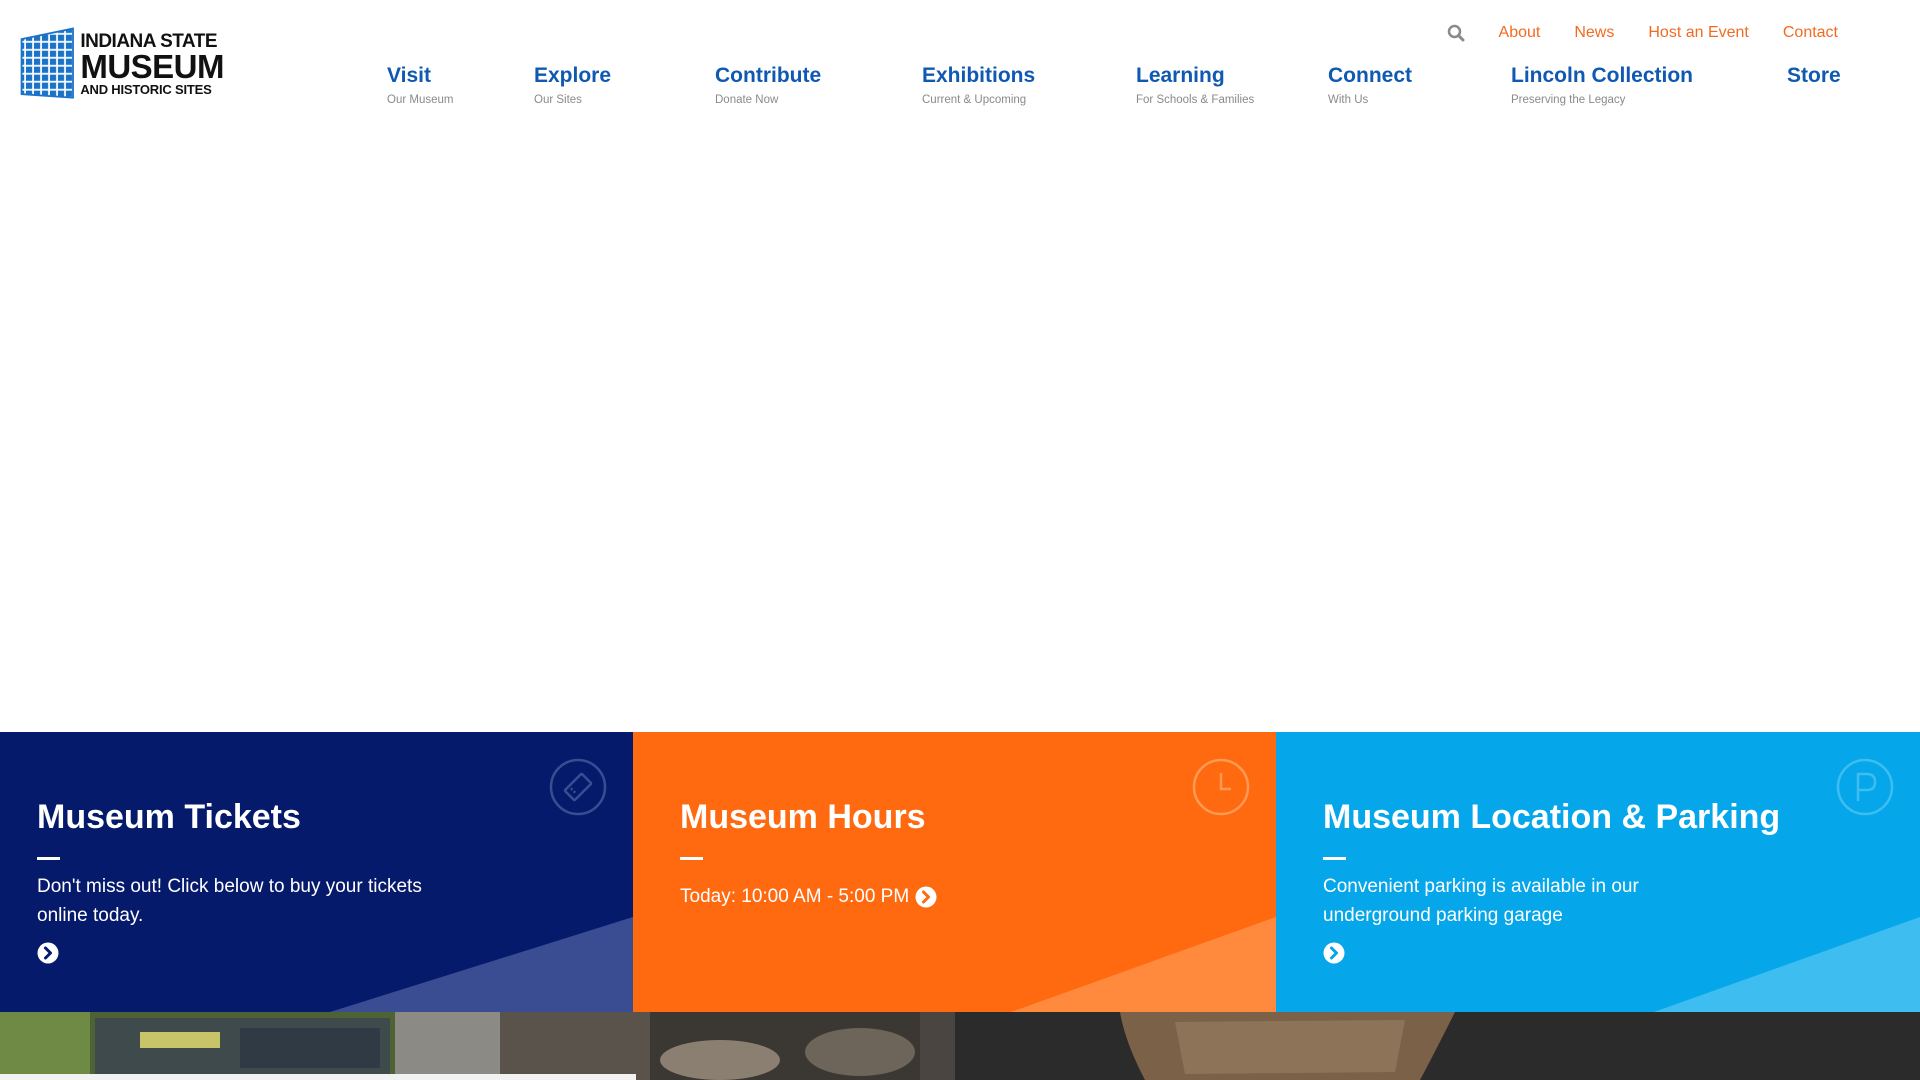 This screenshot has width=1920, height=1080. I want to click on nav-item-explore: Explore Our Sites, so click(572, 85).